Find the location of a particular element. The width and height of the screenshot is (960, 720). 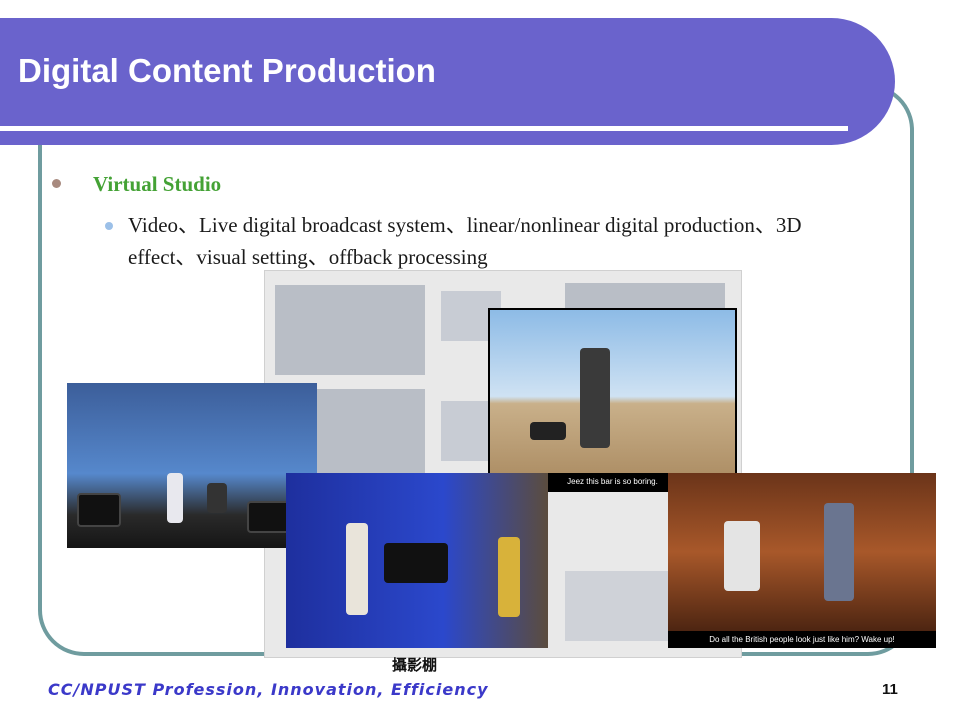

banner-divider is located at coordinates (424, 128).